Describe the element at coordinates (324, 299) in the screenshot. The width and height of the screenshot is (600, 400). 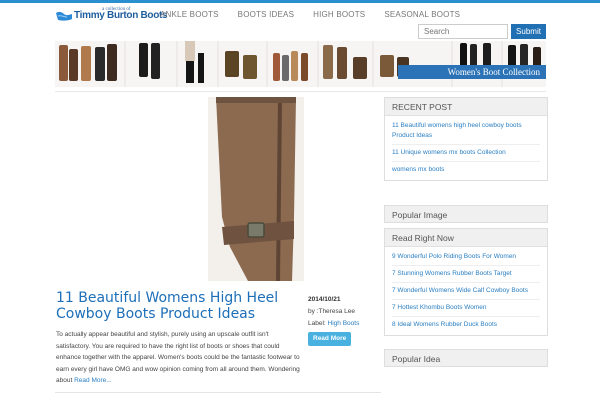
I see `post-date: 2014/10/21` at that location.